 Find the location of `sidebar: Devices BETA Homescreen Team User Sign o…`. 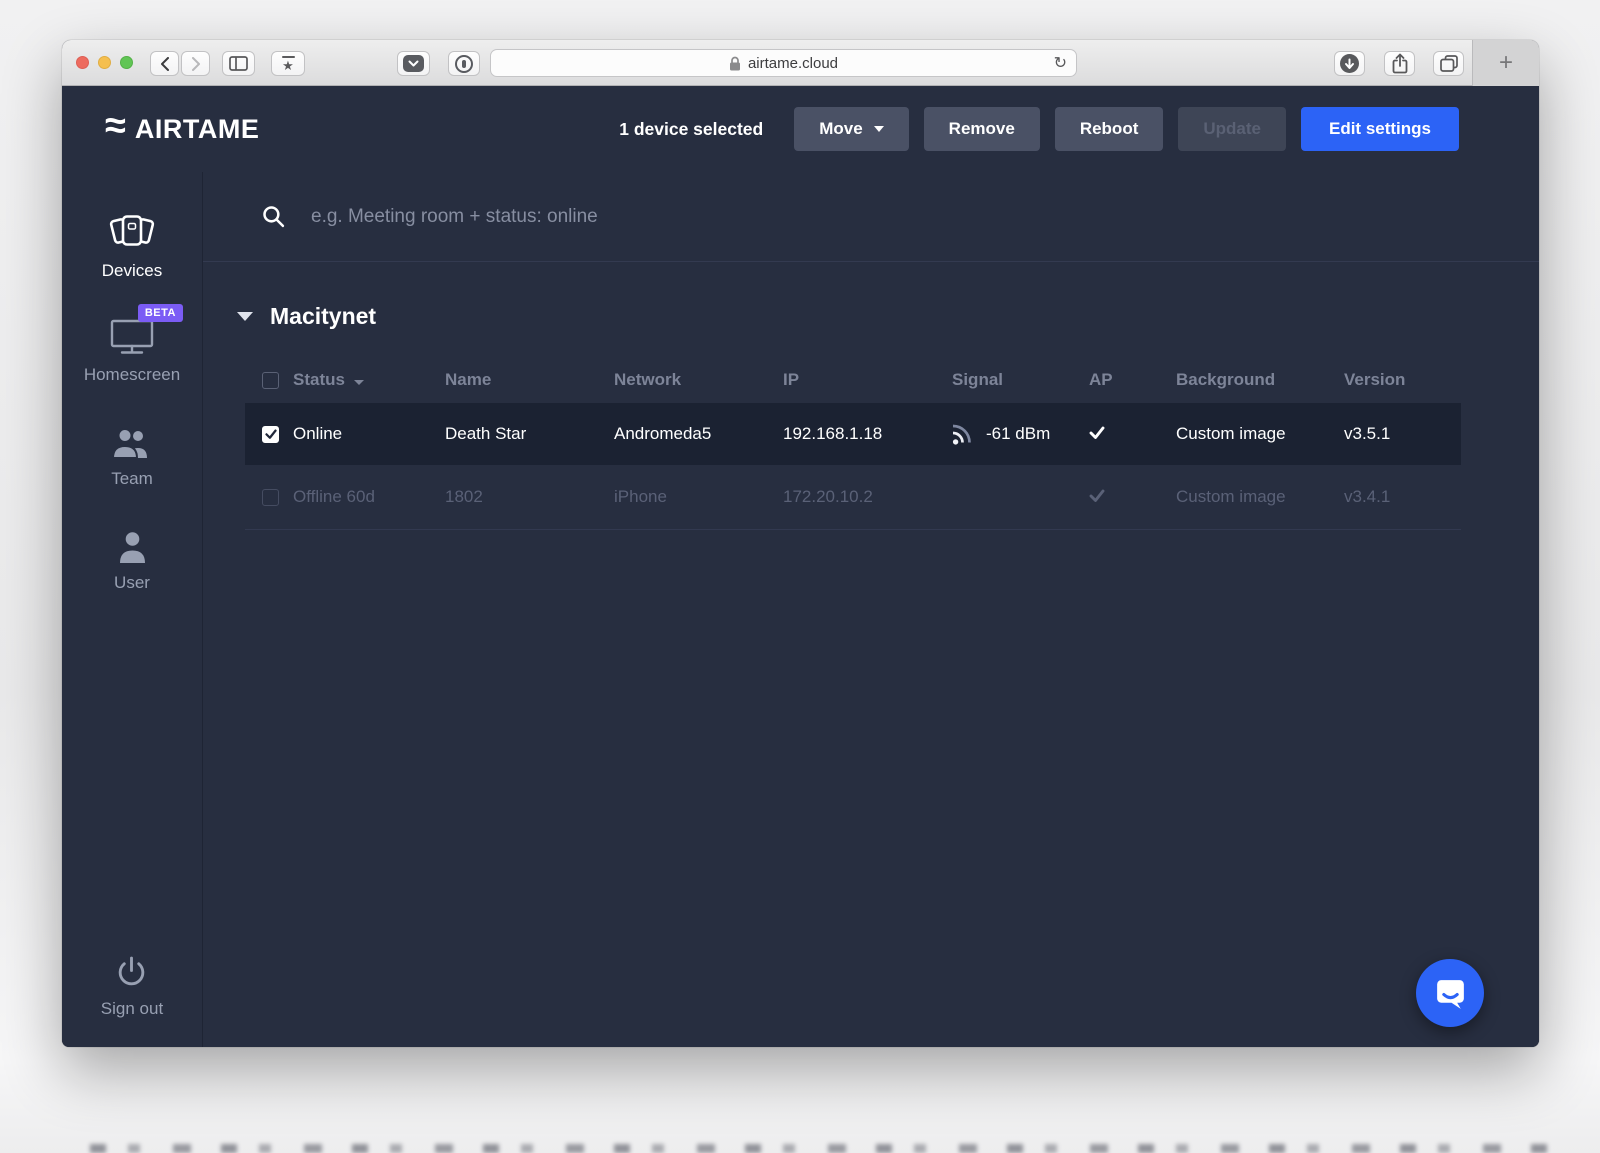

sidebar: Devices BETA Homescreen Team User Sign o… is located at coordinates (132, 609).